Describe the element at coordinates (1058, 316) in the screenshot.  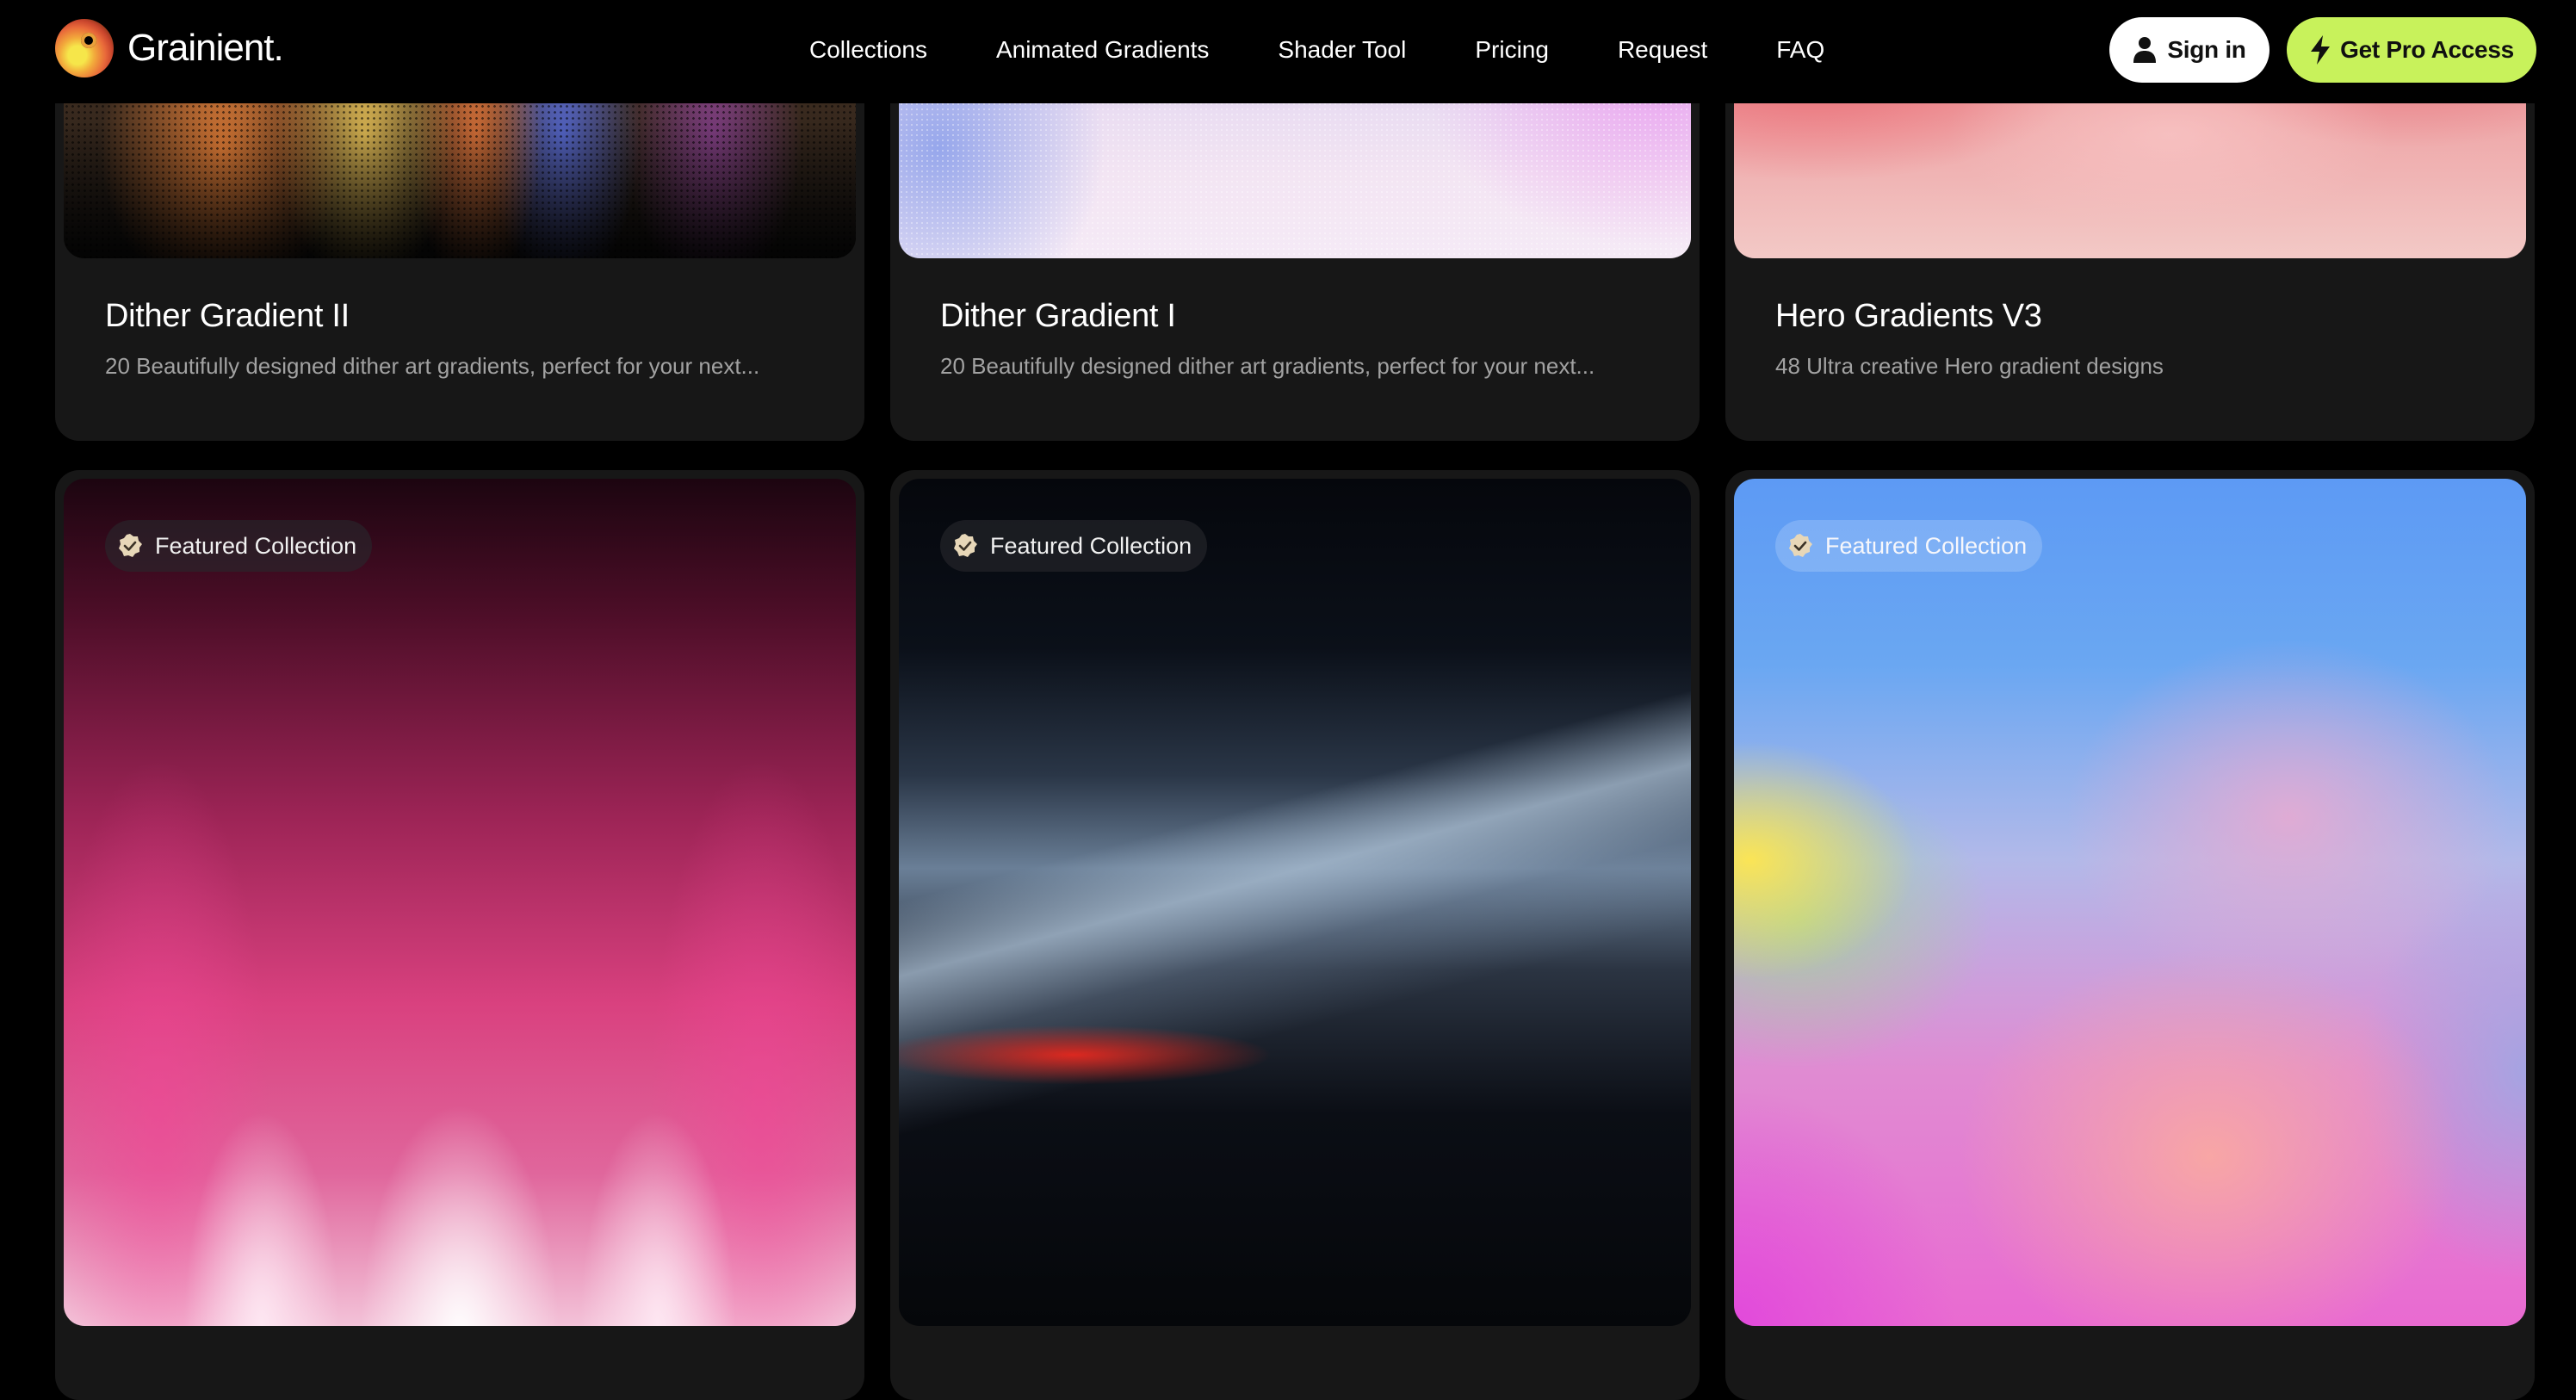
I see `collection-title: Dither Gradient I` at that location.